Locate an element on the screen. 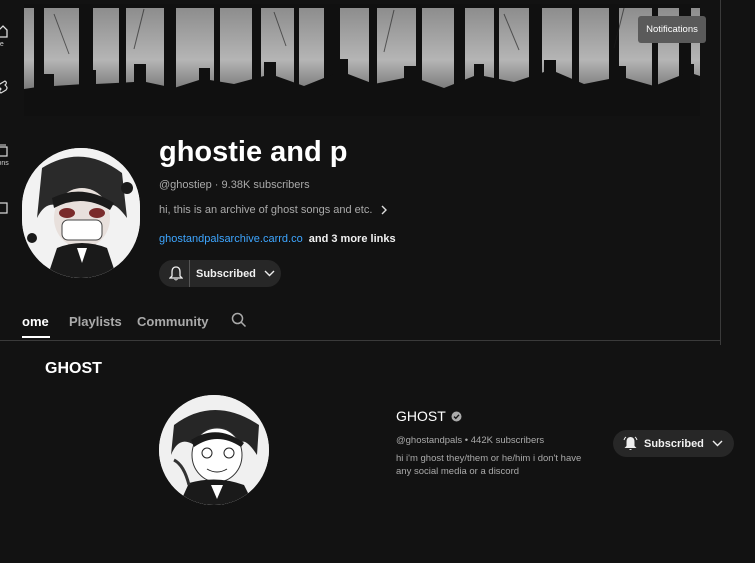 The width and height of the screenshot is (755, 563). featured-channel-name: GHOST is located at coordinates (429, 416).